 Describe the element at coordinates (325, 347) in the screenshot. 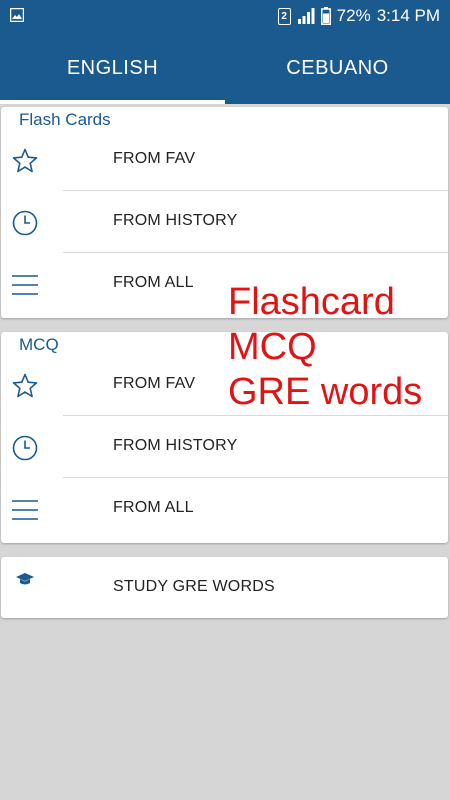

I see `overlay-annotation: Flashcard MCQ GRE words` at that location.